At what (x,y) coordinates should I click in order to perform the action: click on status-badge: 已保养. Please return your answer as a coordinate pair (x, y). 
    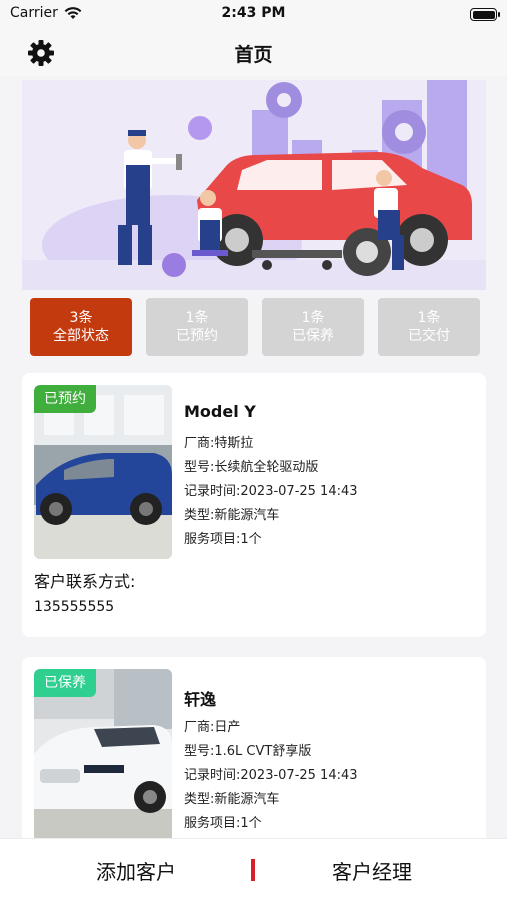
    Looking at the image, I should click on (65, 683).